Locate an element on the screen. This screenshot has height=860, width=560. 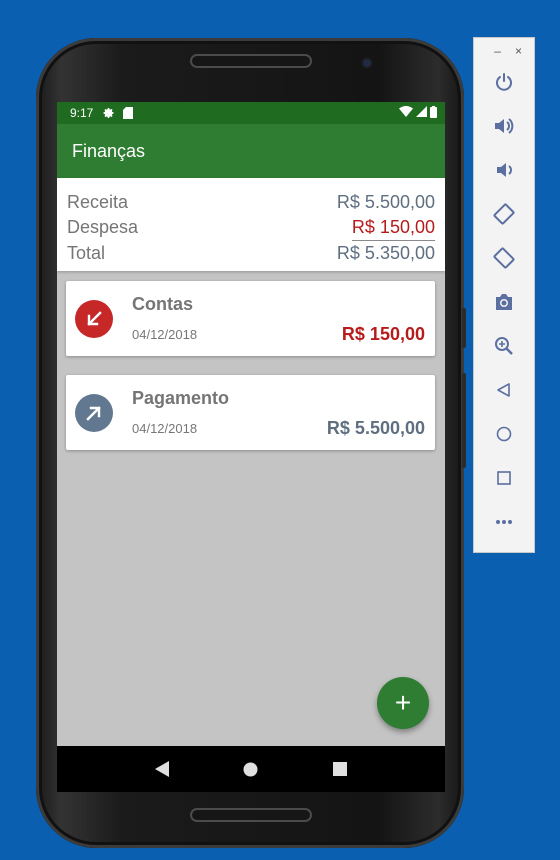
phone-power-button is located at coordinates (464, 328).